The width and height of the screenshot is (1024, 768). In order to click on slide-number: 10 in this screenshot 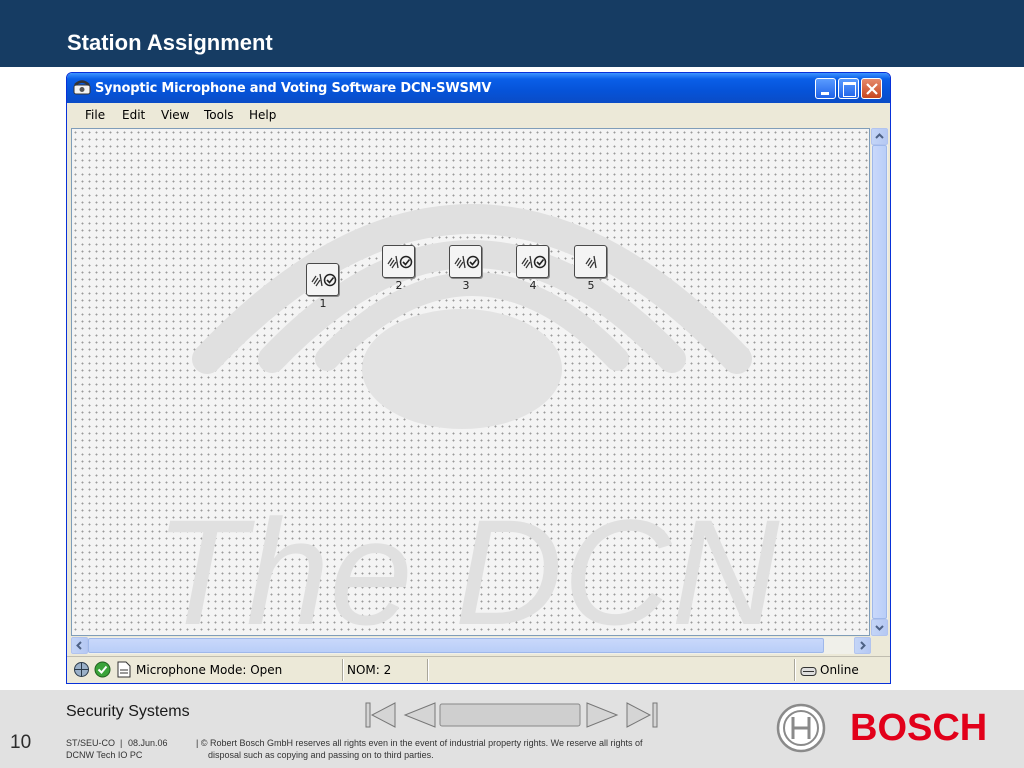, I will do `click(21, 742)`.